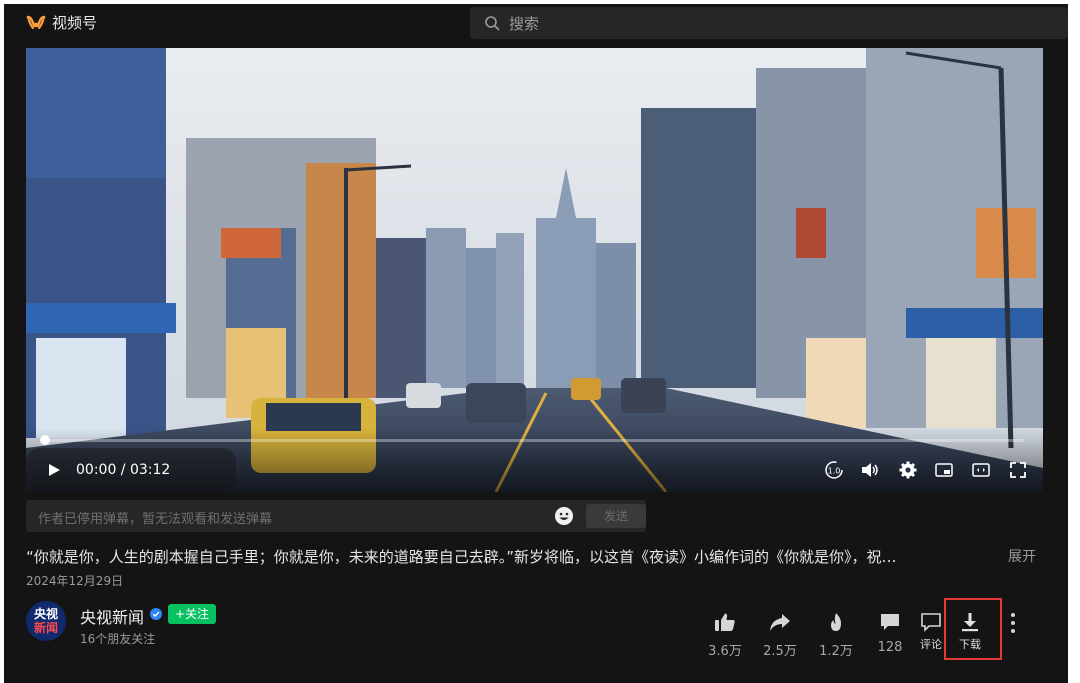 The width and height of the screenshot is (1080, 683). What do you see at coordinates (836, 651) in the screenshot?
I see `hot-count: 1.2万` at bounding box center [836, 651].